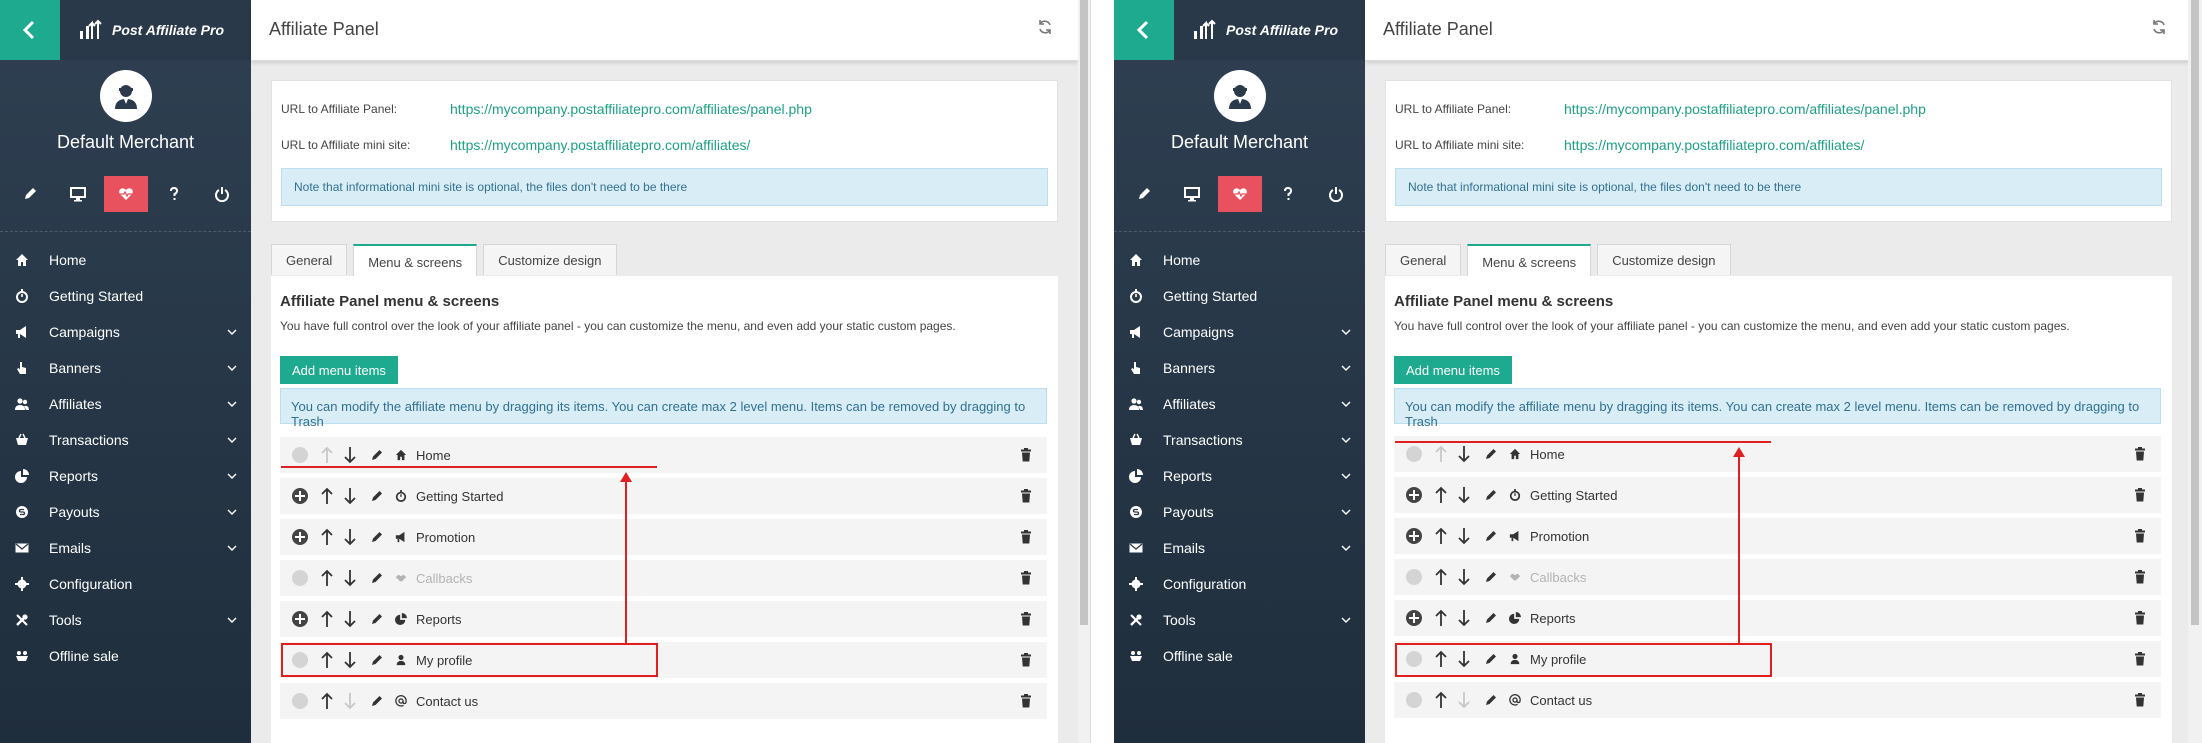 The width and height of the screenshot is (2202, 743). I want to click on sidebar-item-configuration: Configuration, so click(125, 584).